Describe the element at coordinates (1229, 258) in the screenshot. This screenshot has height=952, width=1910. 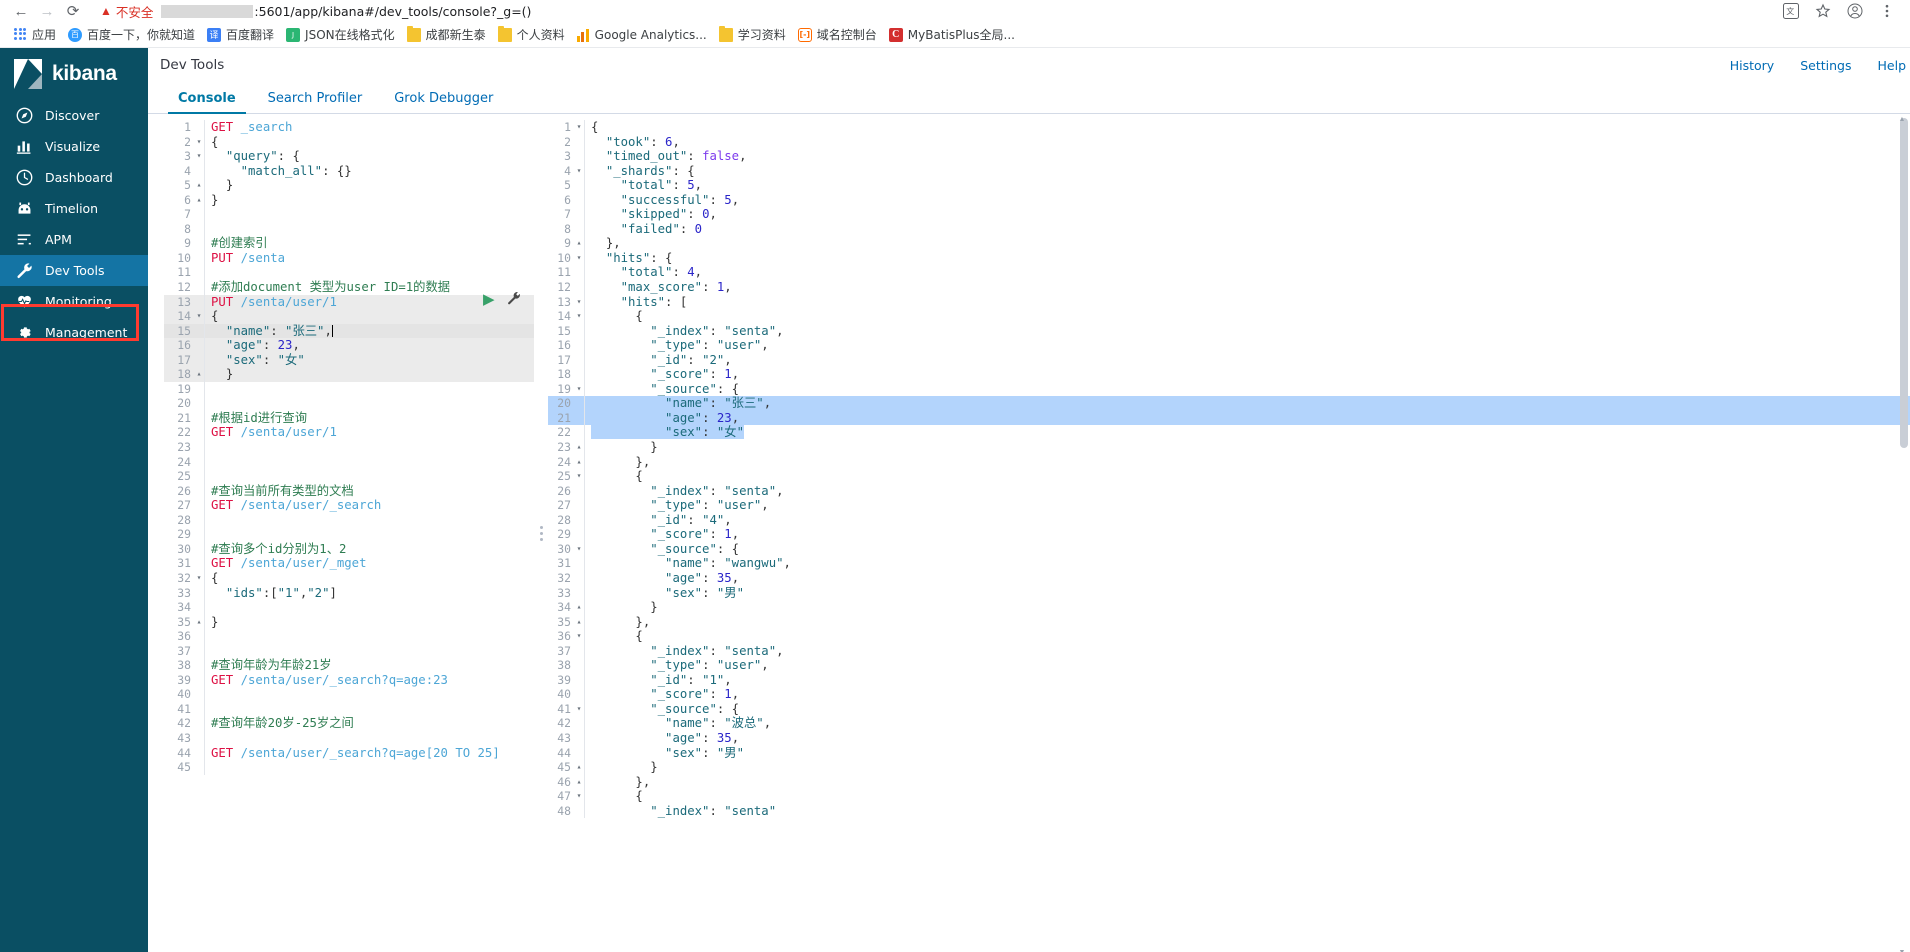
I see `code-line: 10 ▾ "hits": {` at that location.